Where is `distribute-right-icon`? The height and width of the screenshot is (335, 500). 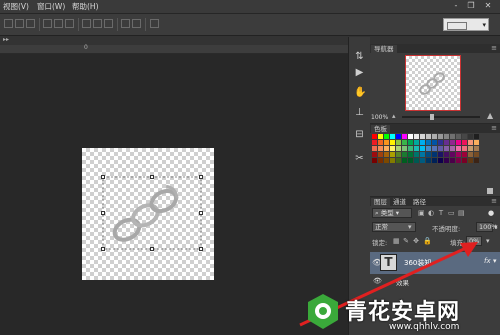
distribute-right-icon is located at coordinates (136, 23).